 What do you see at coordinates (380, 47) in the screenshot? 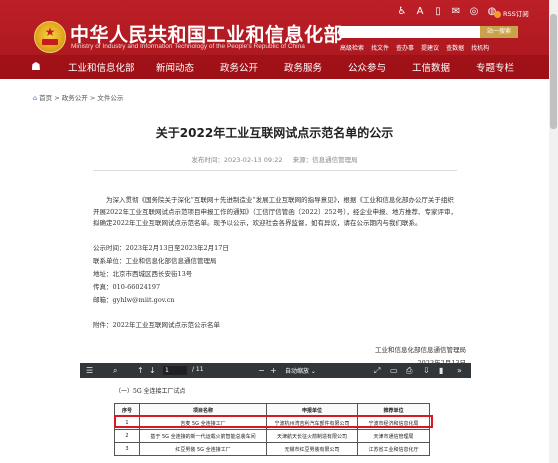
I see `quick-link-find-files: 找文件` at bounding box center [380, 47].